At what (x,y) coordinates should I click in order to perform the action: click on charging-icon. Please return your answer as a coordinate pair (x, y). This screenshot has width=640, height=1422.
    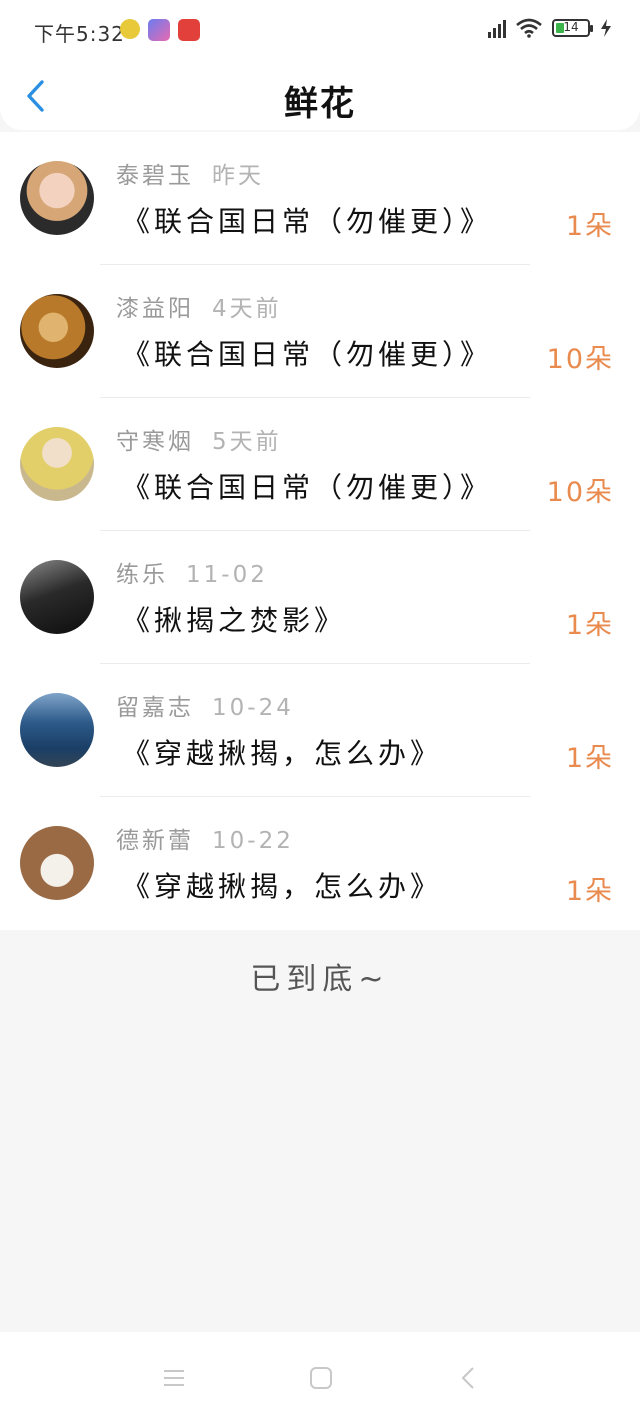
    Looking at the image, I should click on (606, 28).